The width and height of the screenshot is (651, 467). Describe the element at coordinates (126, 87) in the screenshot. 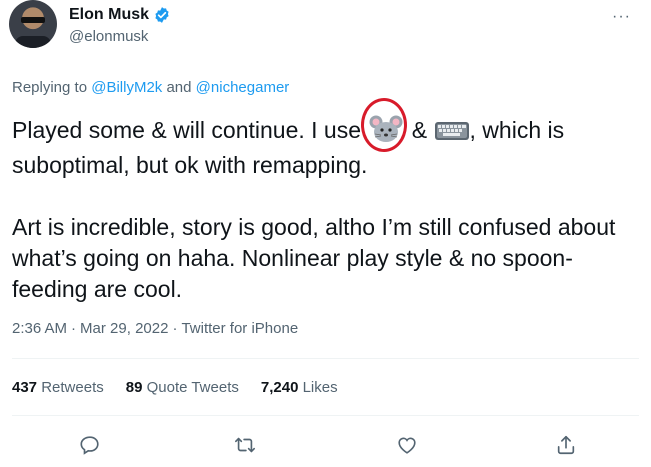

I see `reply-user-link: @BillyM2k` at that location.